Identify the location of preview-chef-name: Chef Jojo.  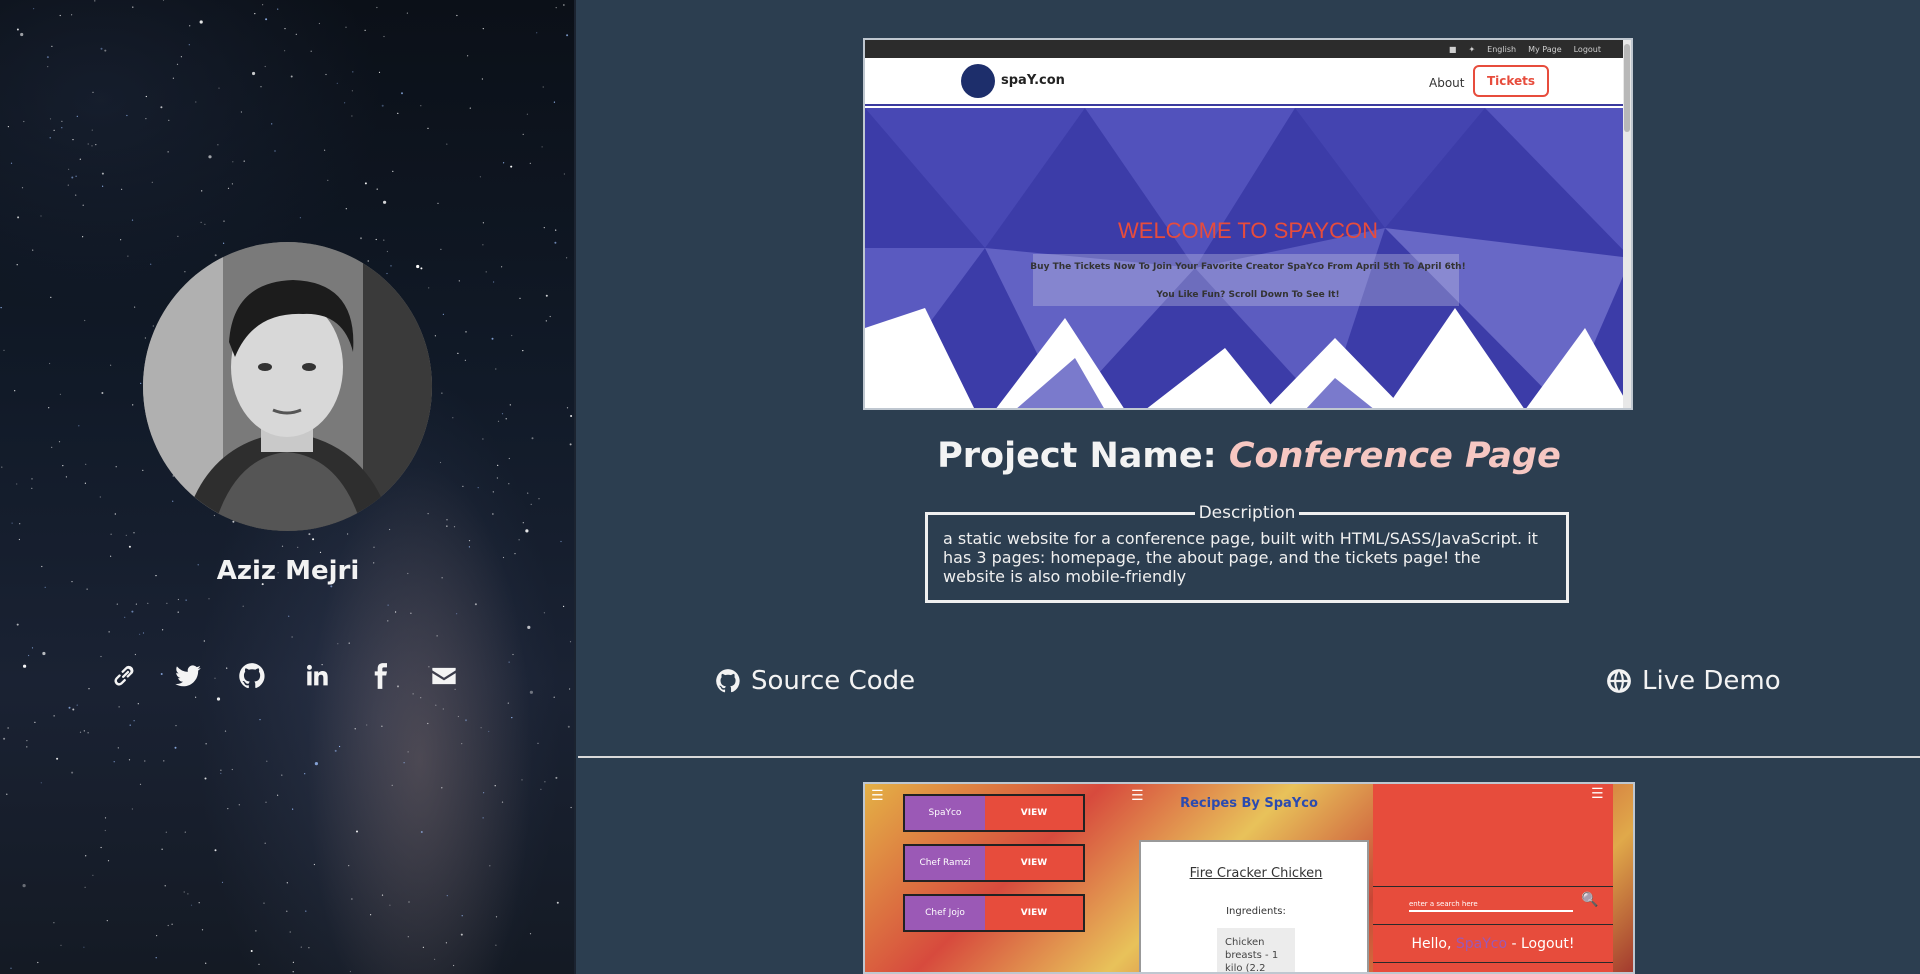
(945, 913).